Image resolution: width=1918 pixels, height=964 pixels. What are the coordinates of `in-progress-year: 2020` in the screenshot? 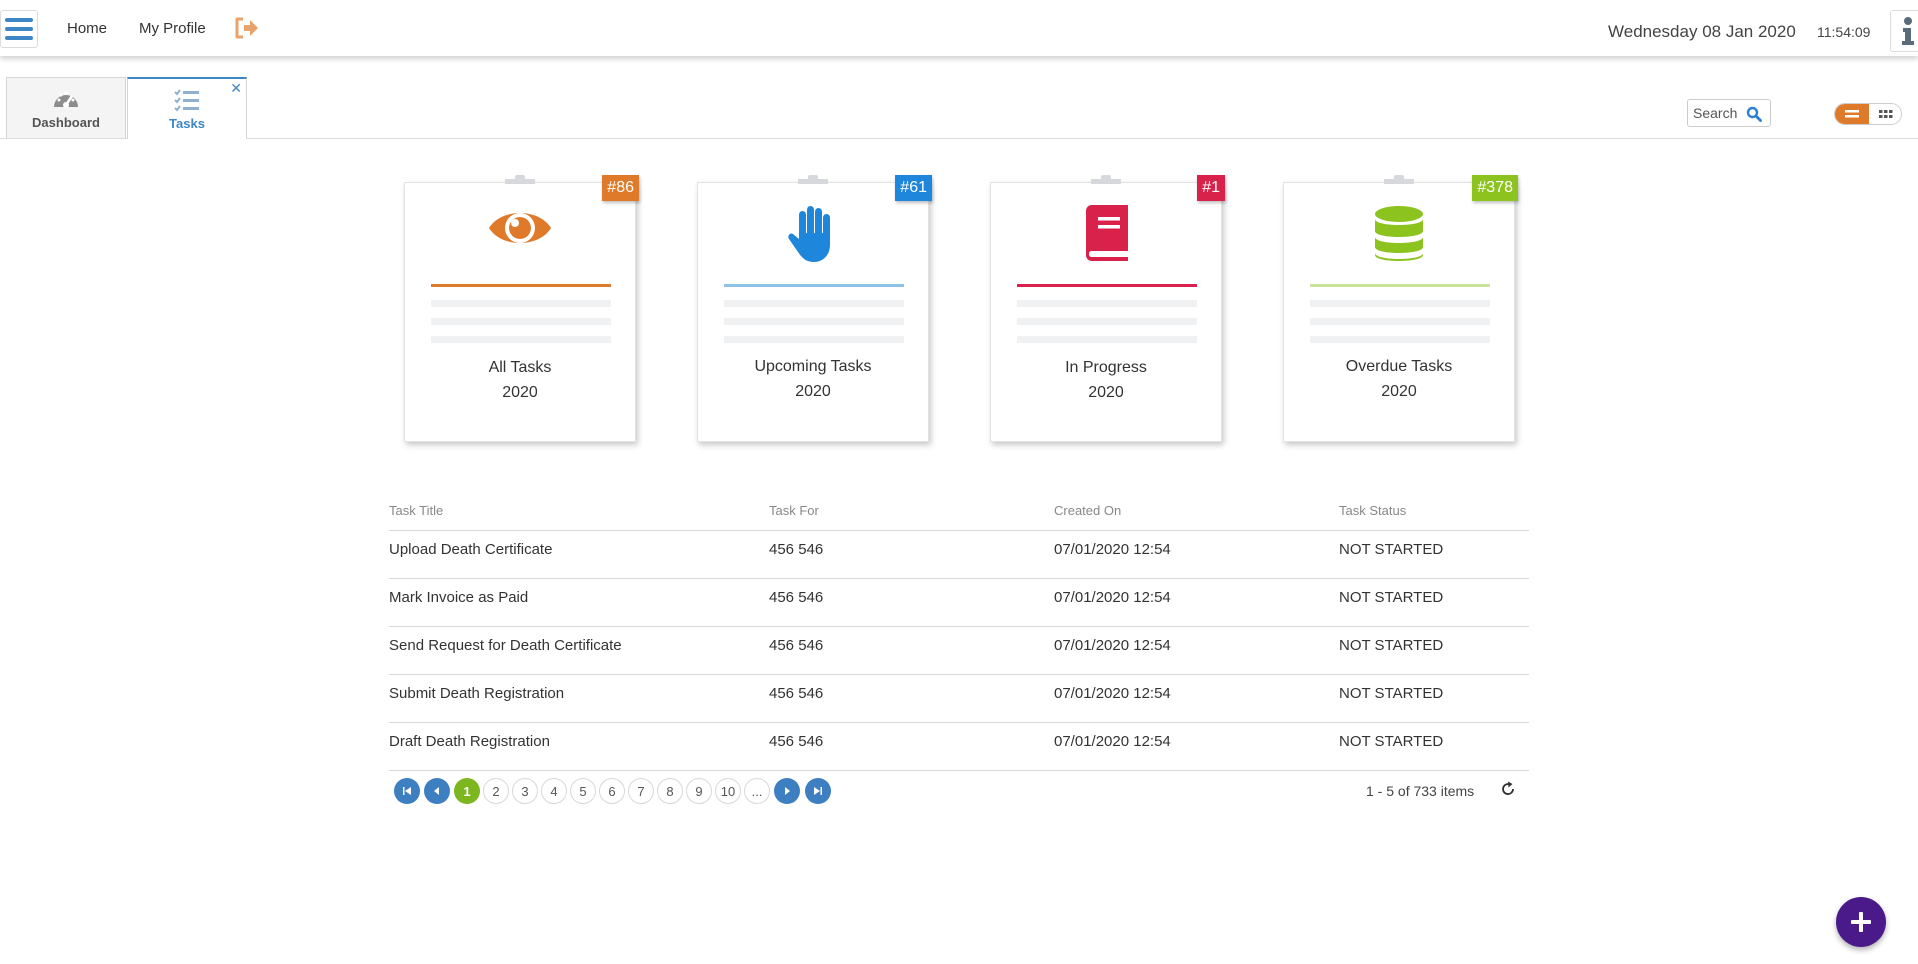 It's located at (1106, 392).